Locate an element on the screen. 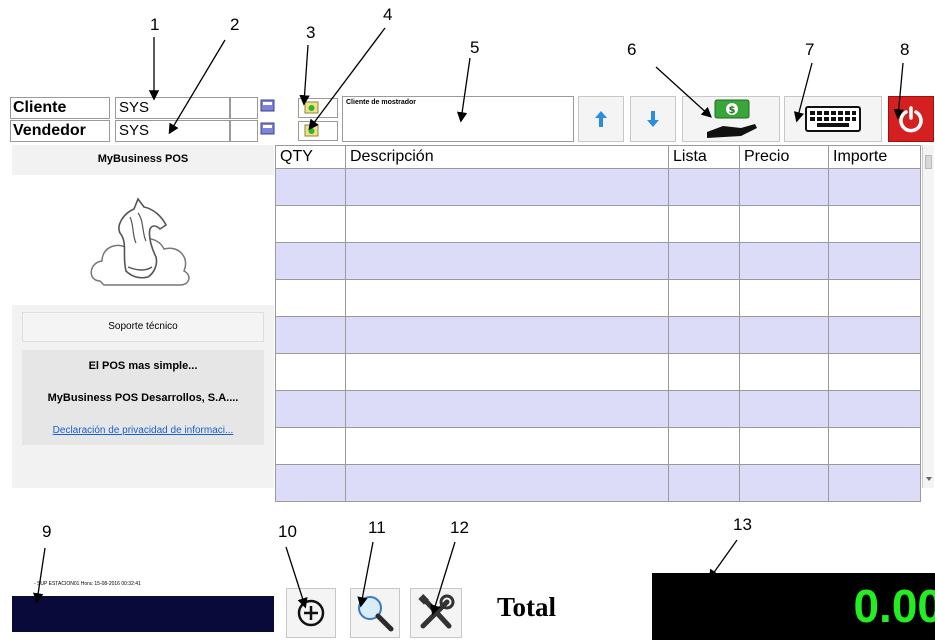 This screenshot has width=935, height=640. vendedor-info-button is located at coordinates (318, 131).